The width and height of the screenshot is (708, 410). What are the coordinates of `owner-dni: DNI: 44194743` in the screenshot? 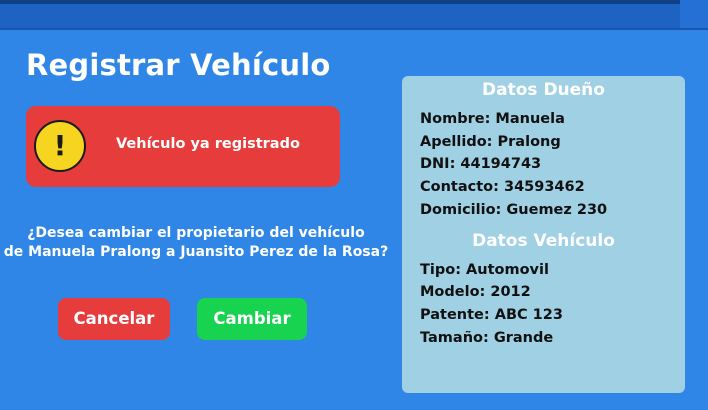 It's located at (481, 164).